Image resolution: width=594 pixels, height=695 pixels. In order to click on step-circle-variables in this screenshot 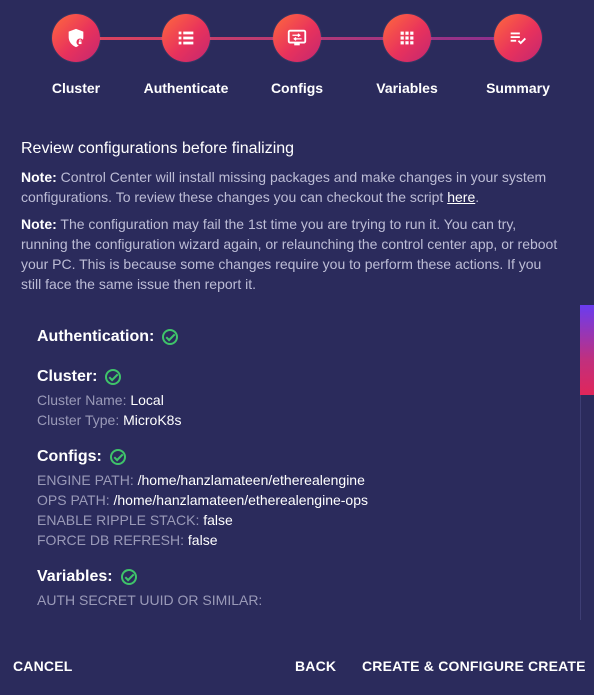, I will do `click(407, 38)`.